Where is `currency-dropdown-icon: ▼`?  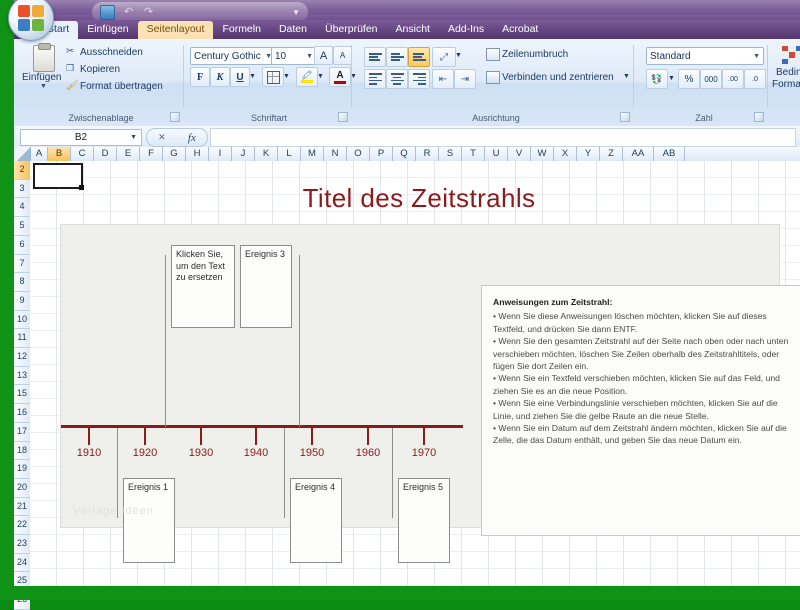 currency-dropdown-icon: ▼ is located at coordinates (671, 78).